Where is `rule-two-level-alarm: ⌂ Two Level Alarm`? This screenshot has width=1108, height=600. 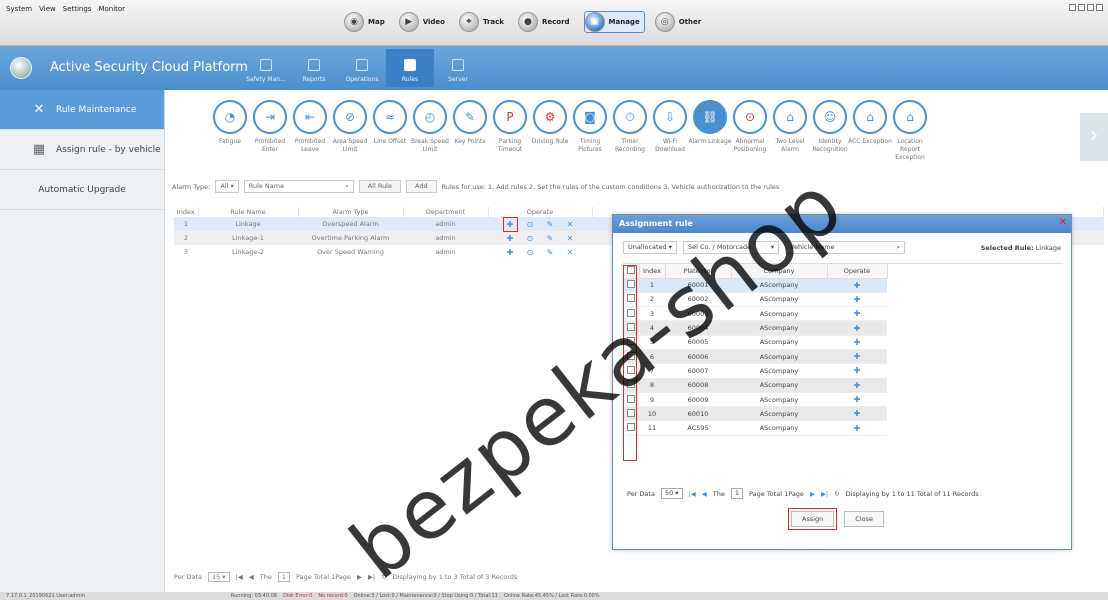
rule-two-level-alarm: ⌂ Two Level Alarm is located at coordinates (790, 131).